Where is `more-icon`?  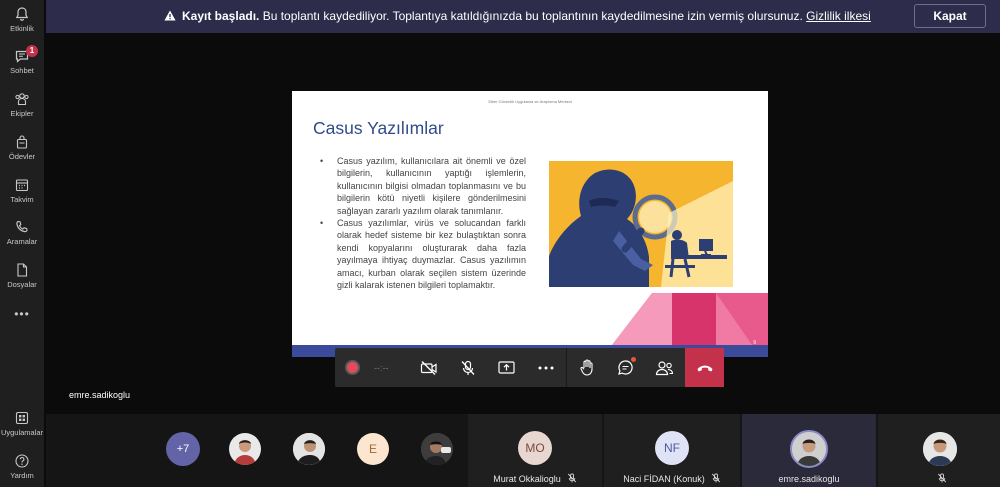
more-icon is located at coordinates (545, 367).